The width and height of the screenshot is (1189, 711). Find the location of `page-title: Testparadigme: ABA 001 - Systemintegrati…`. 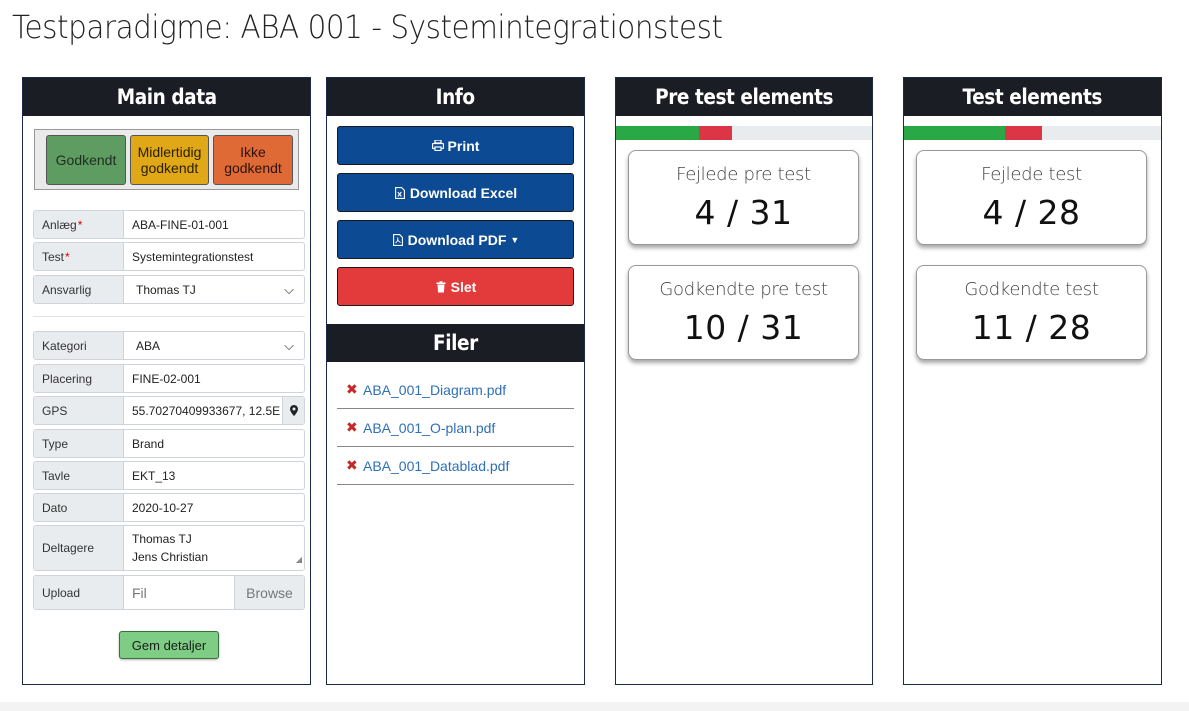

page-title: Testparadigme: ABA 001 - Systemintegrati… is located at coordinates (367, 27).